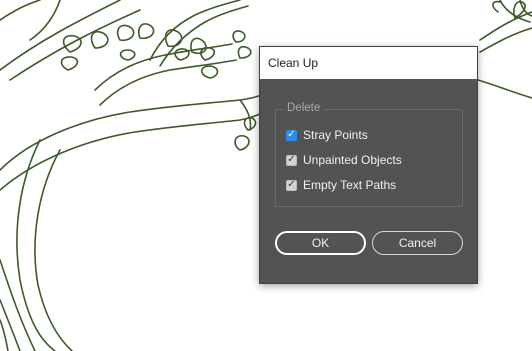 Image resolution: width=532 pixels, height=351 pixels. I want to click on unpainted-objects-option: ✓ Unpainted Objects, so click(344, 160).